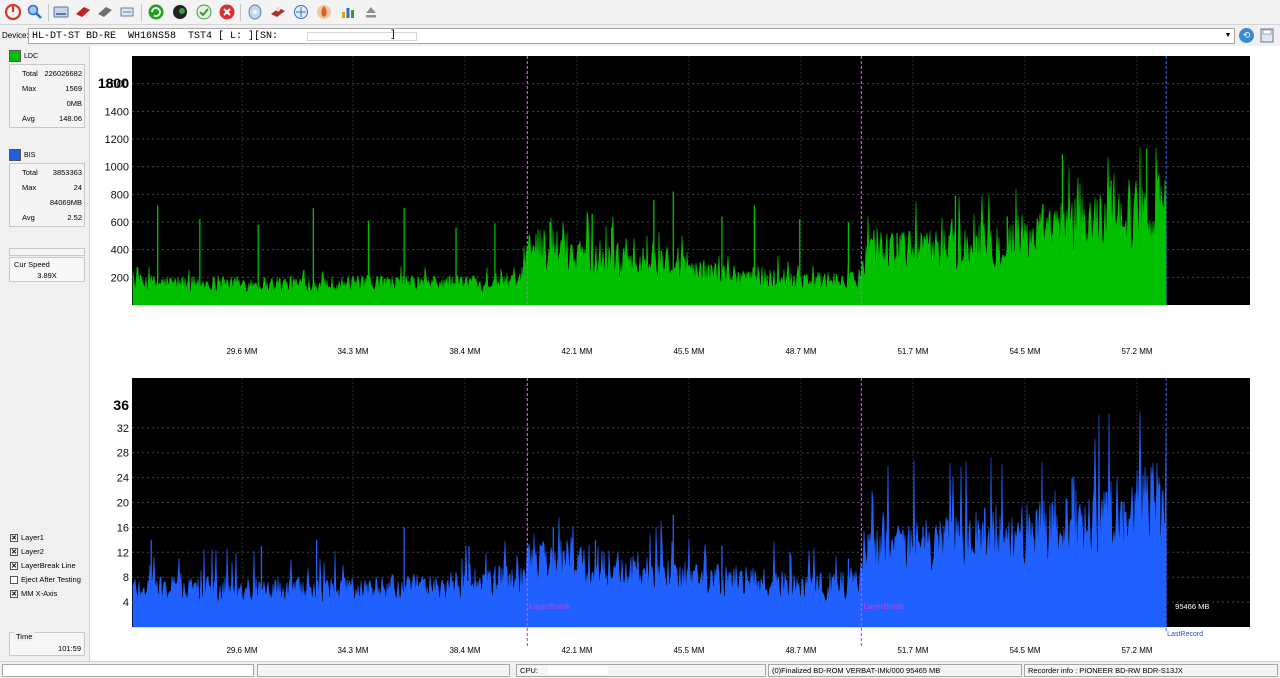 The image size is (1280, 678). Describe the element at coordinates (32, 551) in the screenshot. I see `layer2-checkbox-label: Layer2` at that location.